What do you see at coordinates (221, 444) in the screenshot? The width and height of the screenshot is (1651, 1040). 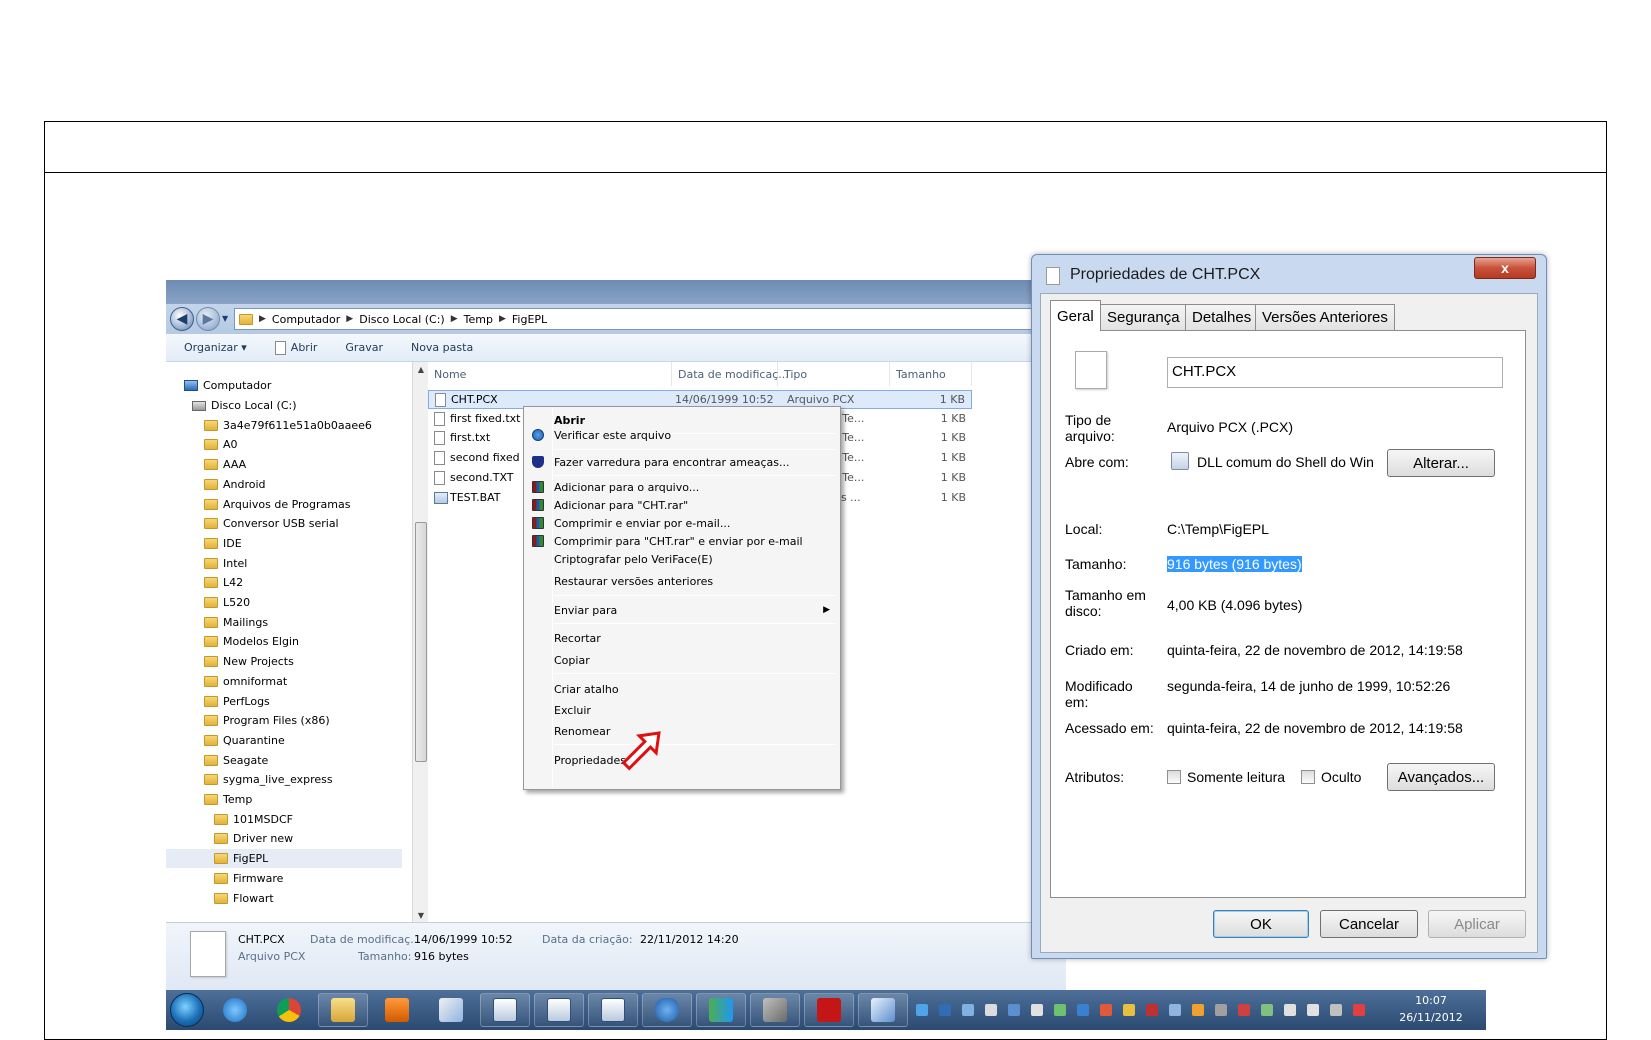 I see `tree-item: A0` at bounding box center [221, 444].